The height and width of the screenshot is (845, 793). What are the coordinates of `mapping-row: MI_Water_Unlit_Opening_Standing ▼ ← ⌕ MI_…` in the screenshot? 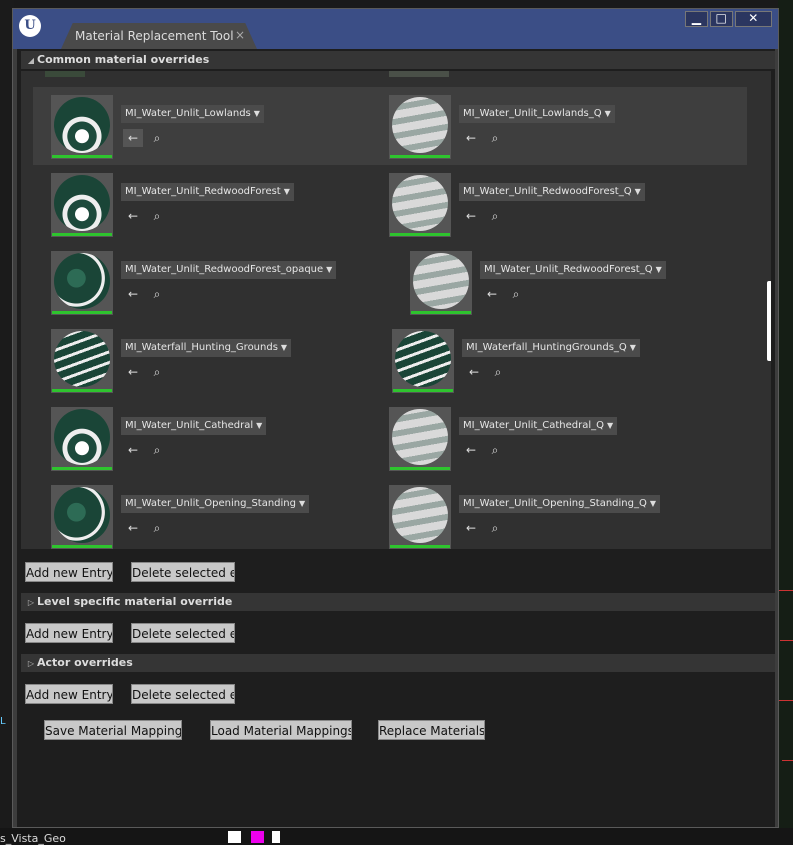 It's located at (390, 513).